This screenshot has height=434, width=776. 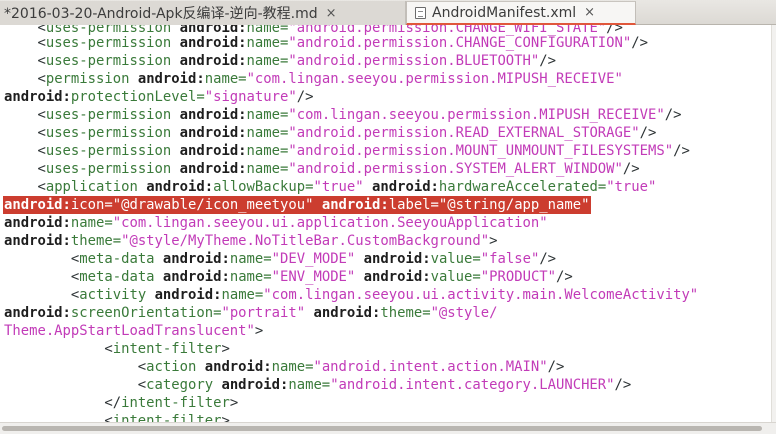 I want to click on code-token: permission, so click(x=91, y=79).